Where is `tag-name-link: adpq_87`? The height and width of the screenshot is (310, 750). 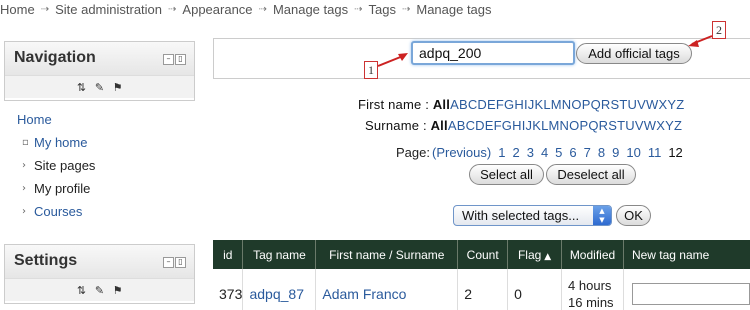 tag-name-link: adpq_87 is located at coordinates (276, 294).